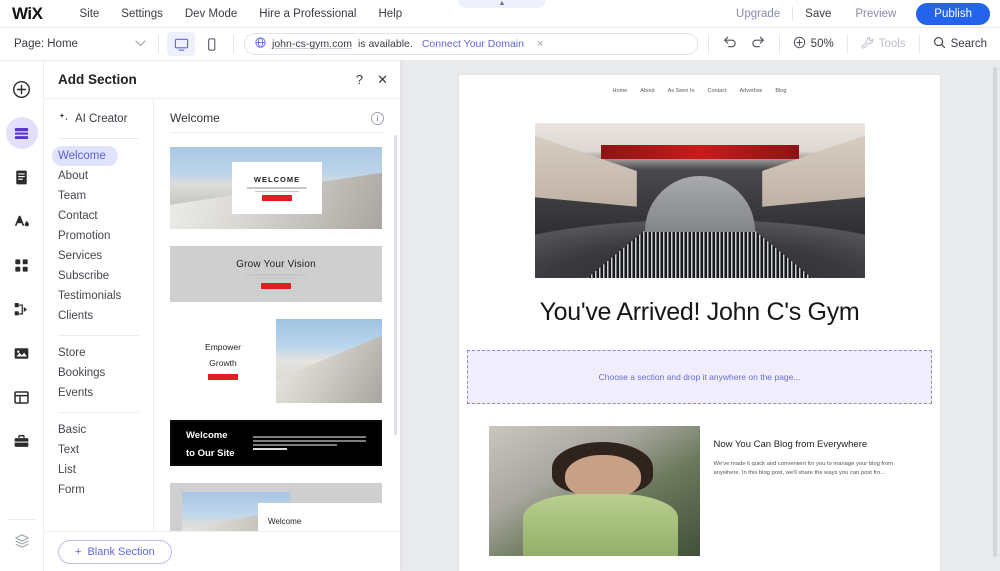 The image size is (1000, 571). Describe the element at coordinates (22, 265) in the screenshot. I see `app-market-icon` at that location.